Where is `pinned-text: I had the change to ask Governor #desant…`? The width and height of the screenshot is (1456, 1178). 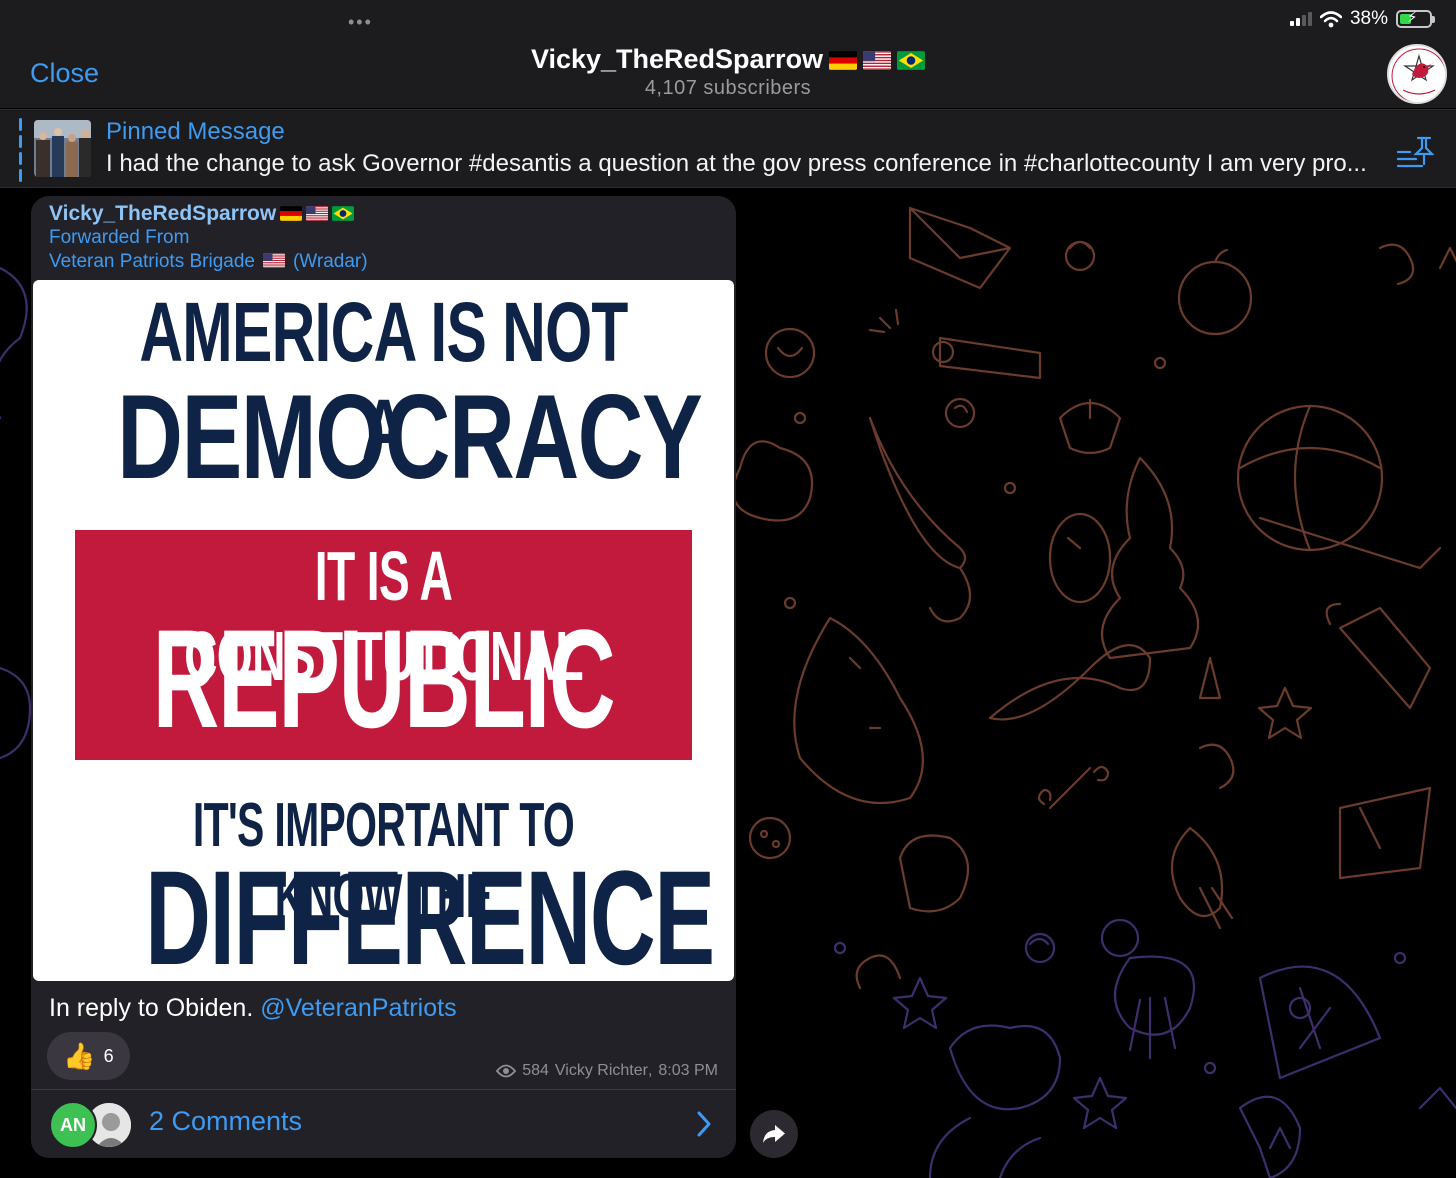
pinned-text: I had the change to ask Governor #desant… is located at coordinates (736, 163).